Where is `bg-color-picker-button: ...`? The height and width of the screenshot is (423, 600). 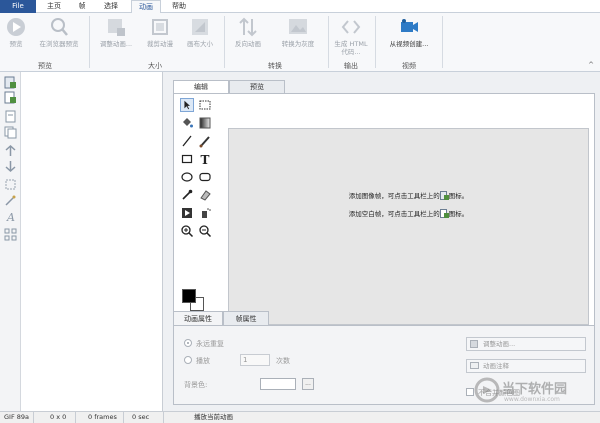
bg-color-picker-button: ... is located at coordinates (308, 384).